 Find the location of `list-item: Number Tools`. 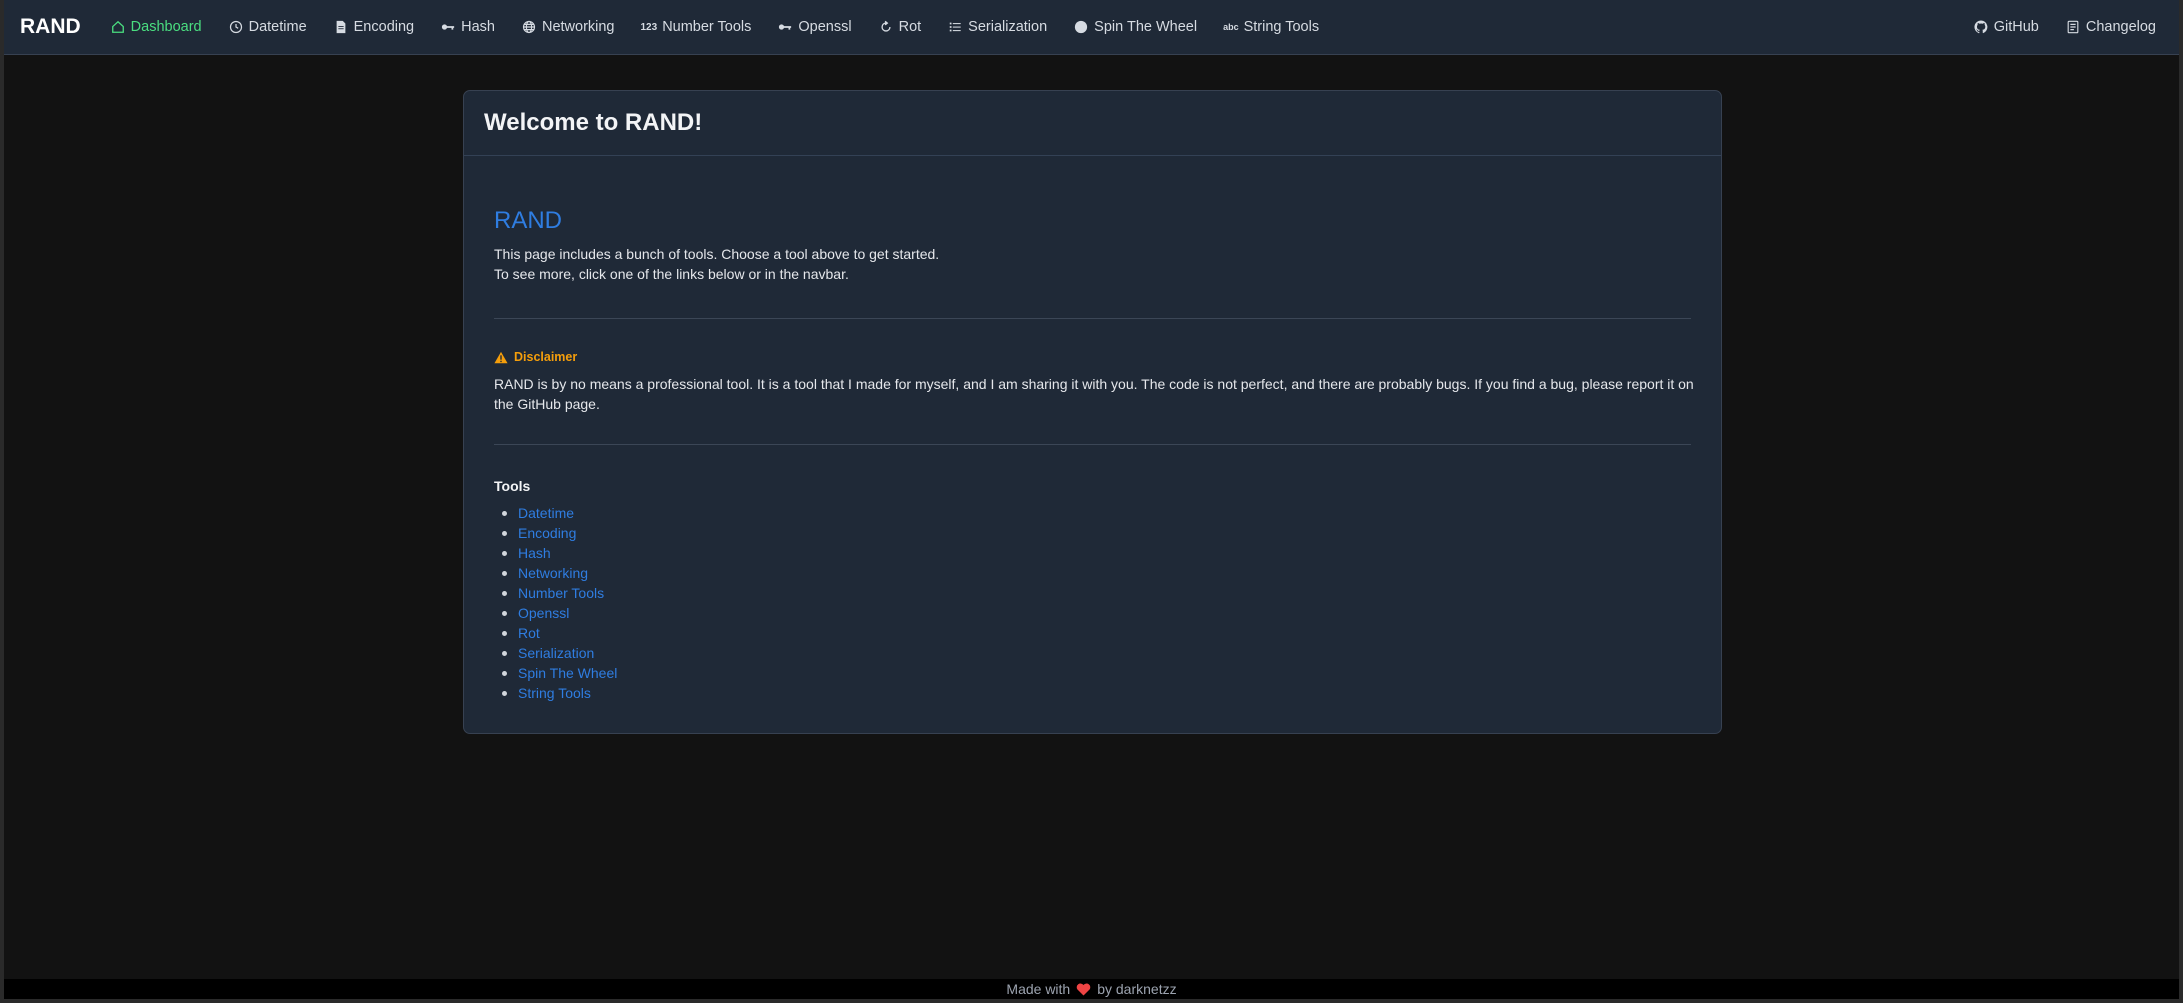

list-item: Number Tools is located at coordinates (1092, 593).